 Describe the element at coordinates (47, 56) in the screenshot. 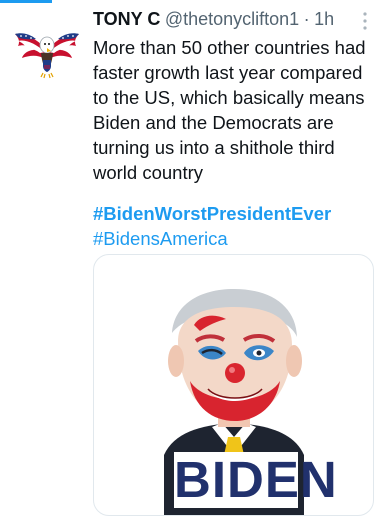

I see `eagle-flag-icon` at that location.